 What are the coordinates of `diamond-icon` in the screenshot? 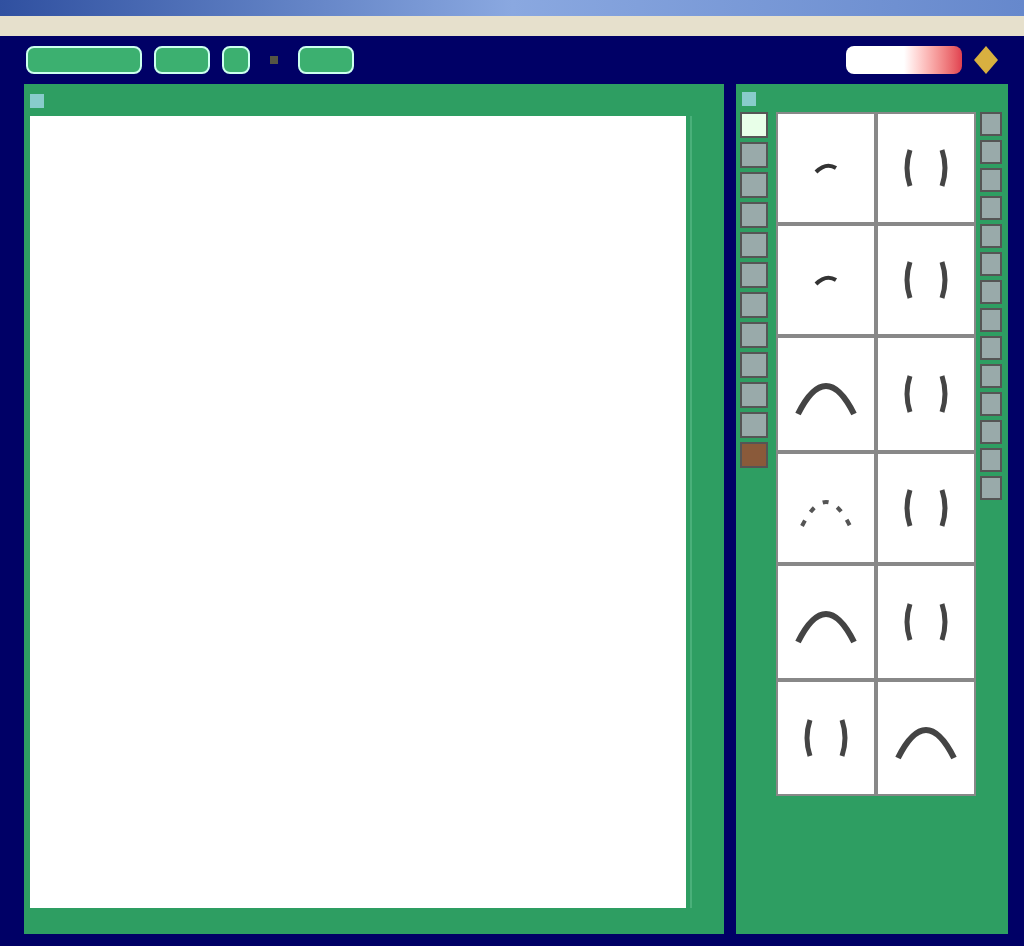 It's located at (986, 60).